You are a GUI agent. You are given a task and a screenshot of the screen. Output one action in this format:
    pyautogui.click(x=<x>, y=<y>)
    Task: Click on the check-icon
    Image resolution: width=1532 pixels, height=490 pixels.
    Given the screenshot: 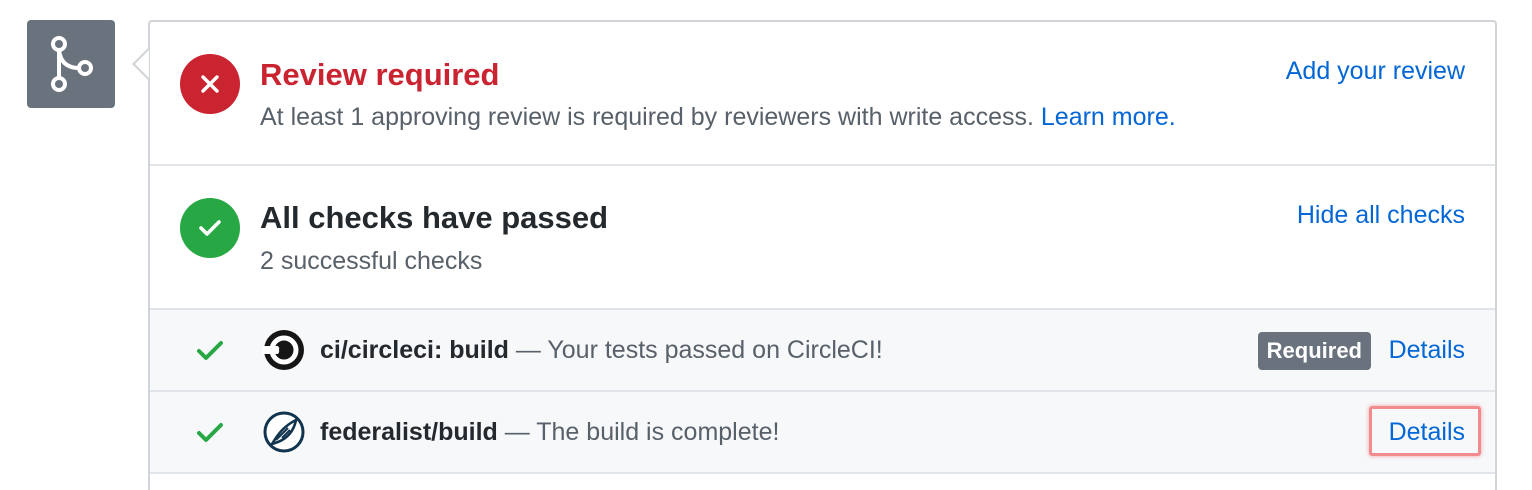 What is the action you would take?
    pyautogui.click(x=210, y=228)
    